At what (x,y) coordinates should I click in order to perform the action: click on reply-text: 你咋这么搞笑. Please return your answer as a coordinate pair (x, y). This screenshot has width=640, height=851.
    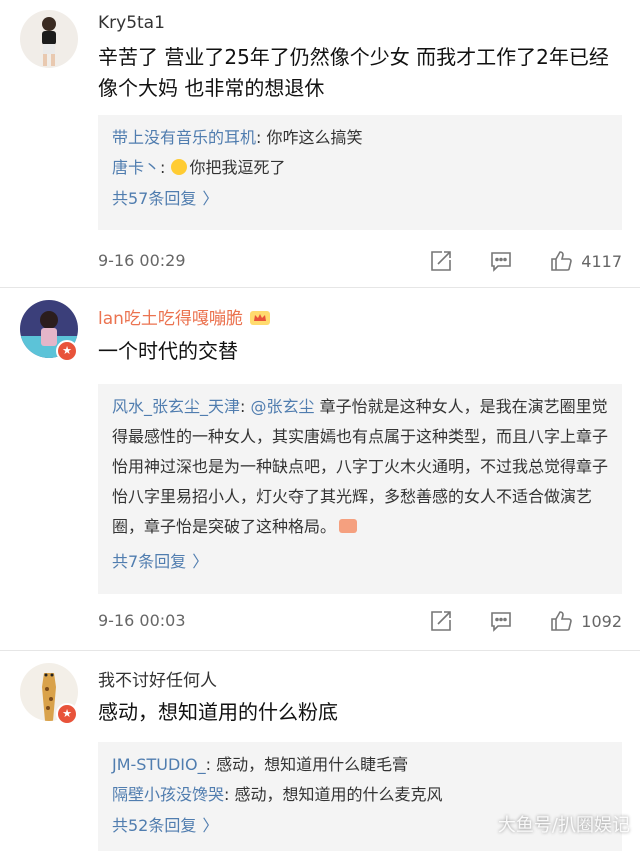
    Looking at the image, I should click on (314, 137).